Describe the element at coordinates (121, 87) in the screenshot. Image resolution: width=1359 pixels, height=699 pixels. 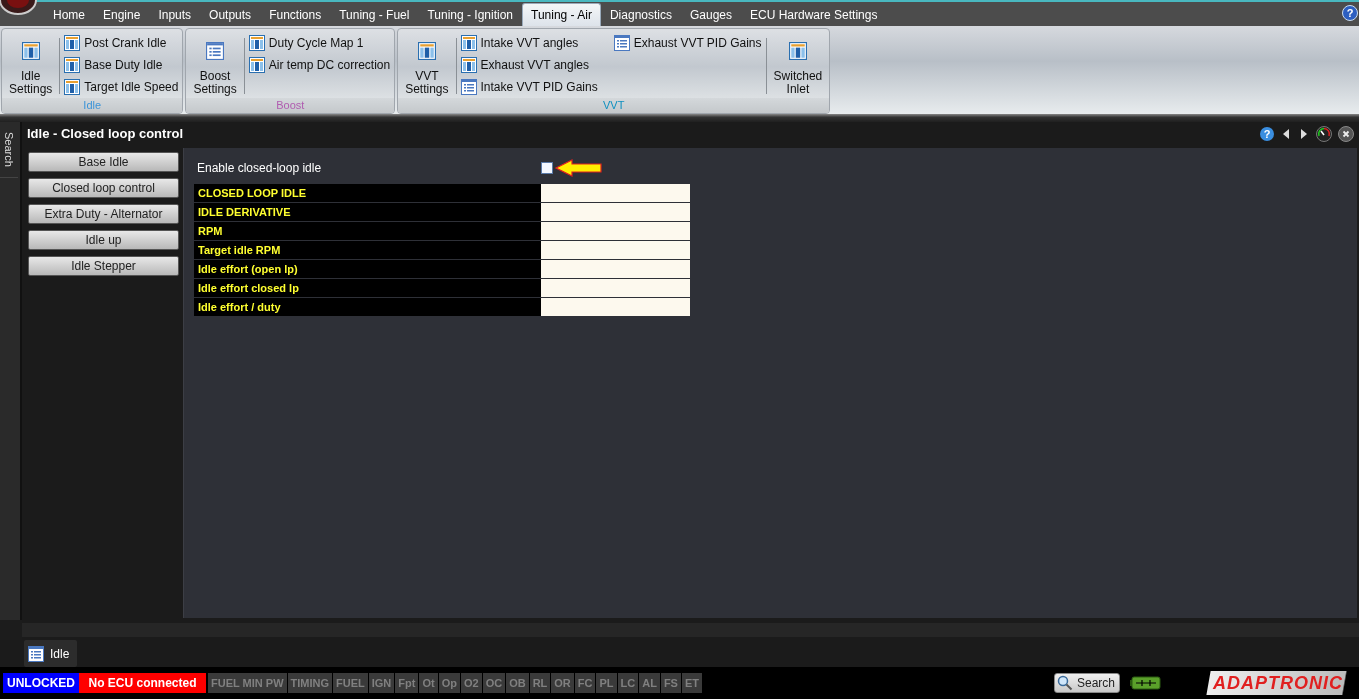
I see `ribbon-item: Target Idle Speed` at that location.